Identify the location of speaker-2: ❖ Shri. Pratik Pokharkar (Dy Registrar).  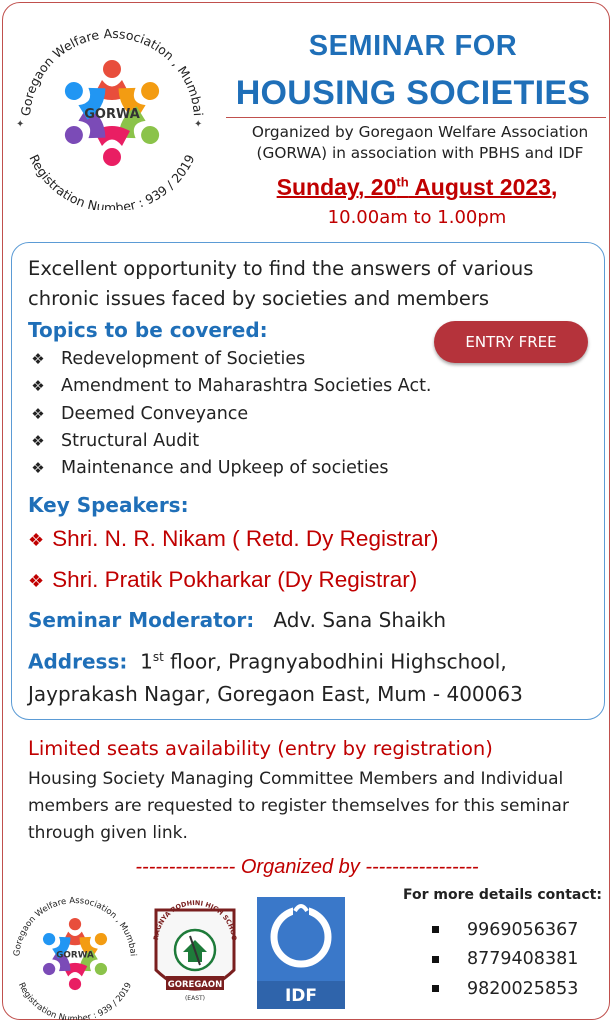
(222, 580).